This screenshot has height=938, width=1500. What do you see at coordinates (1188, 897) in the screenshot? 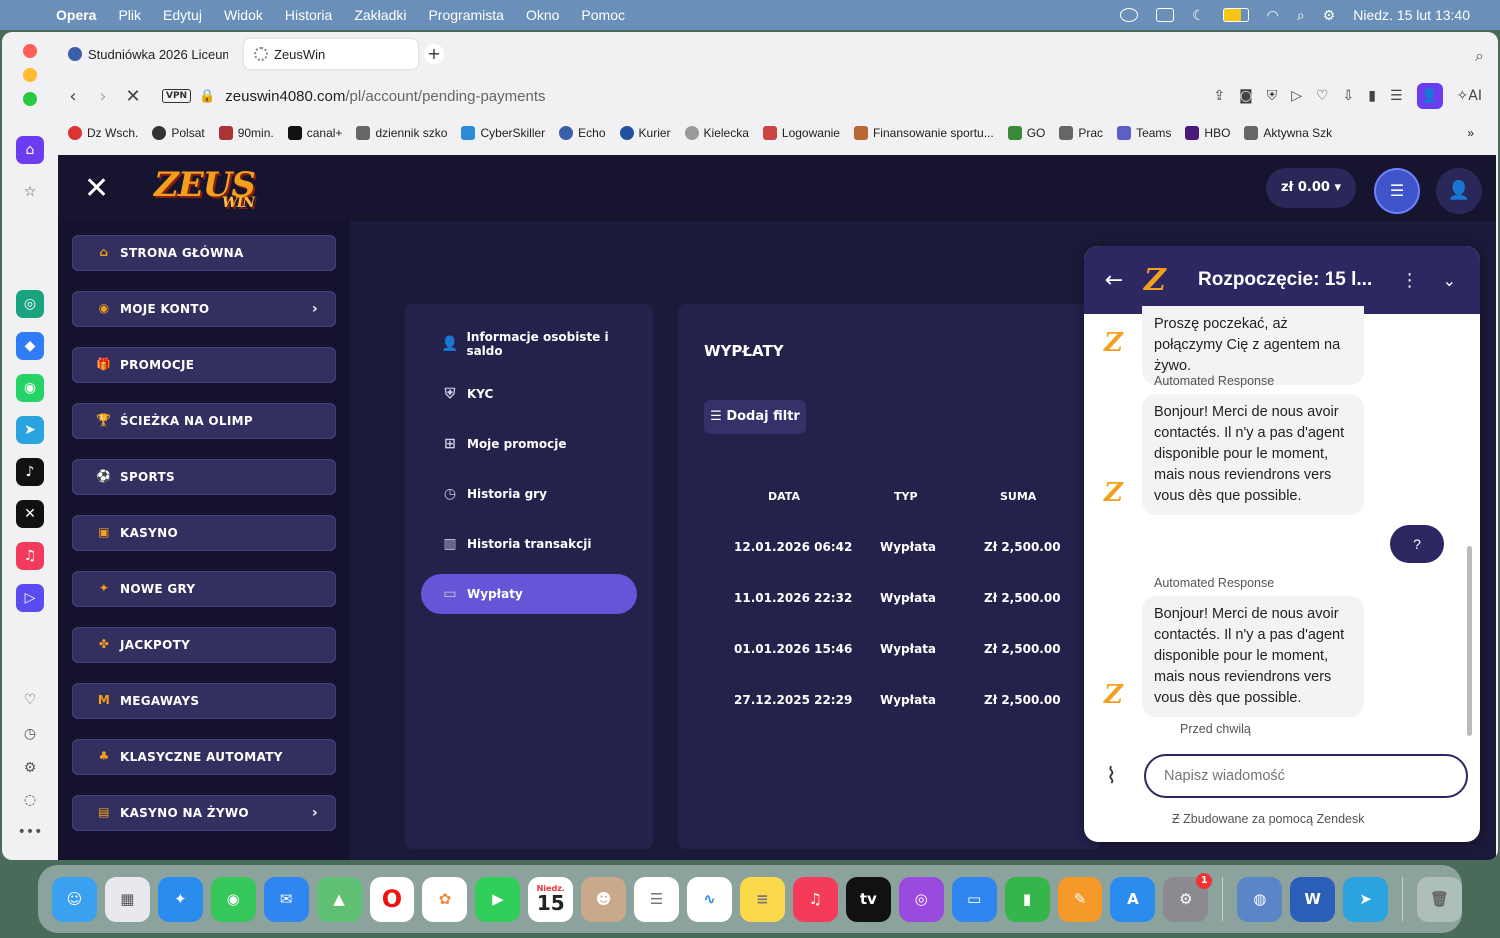
I see `system-settings-icon: ⚙ 1` at bounding box center [1188, 897].